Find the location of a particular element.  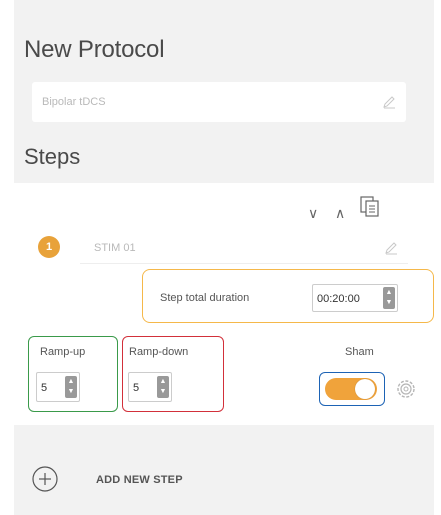

page-title: New Protocol is located at coordinates (94, 49).